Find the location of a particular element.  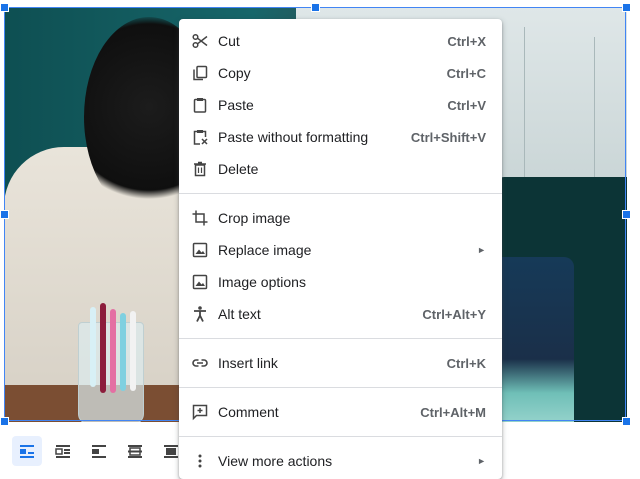

front-text-icon is located at coordinates (171, 451).